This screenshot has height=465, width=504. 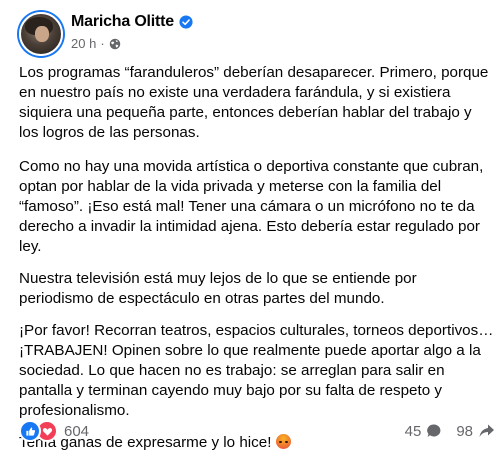 What do you see at coordinates (54, 431) in the screenshot?
I see `reactions-summary: 604` at bounding box center [54, 431].